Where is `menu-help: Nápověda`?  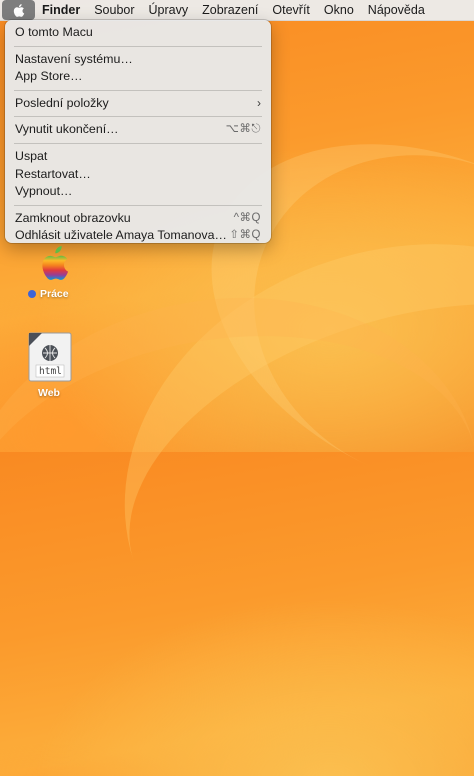
menu-help: Nápověda is located at coordinates (396, 10).